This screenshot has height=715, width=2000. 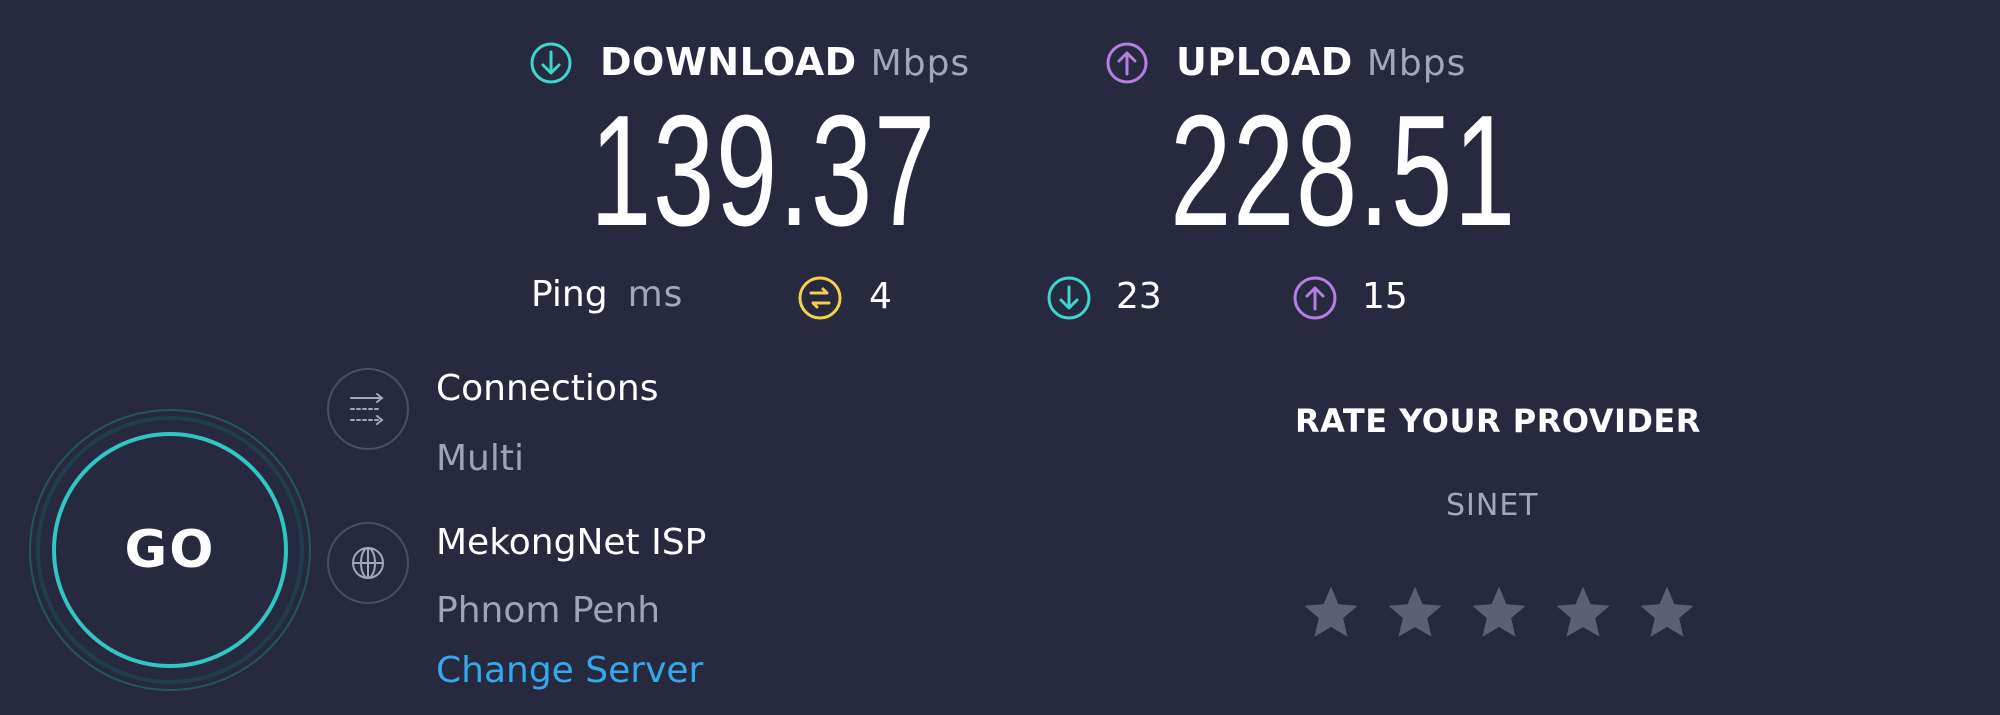 What do you see at coordinates (1315, 298) in the screenshot?
I see `ping-upload-icon` at bounding box center [1315, 298].